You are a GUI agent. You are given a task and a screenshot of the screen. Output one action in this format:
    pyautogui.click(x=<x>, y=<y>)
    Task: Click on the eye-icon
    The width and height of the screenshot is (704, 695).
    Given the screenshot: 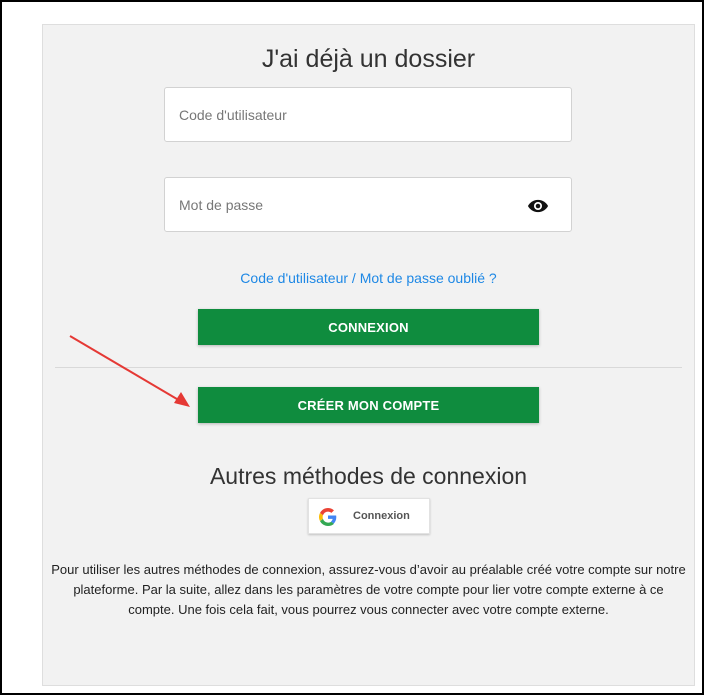 What is the action you would take?
    pyautogui.click(x=538, y=206)
    